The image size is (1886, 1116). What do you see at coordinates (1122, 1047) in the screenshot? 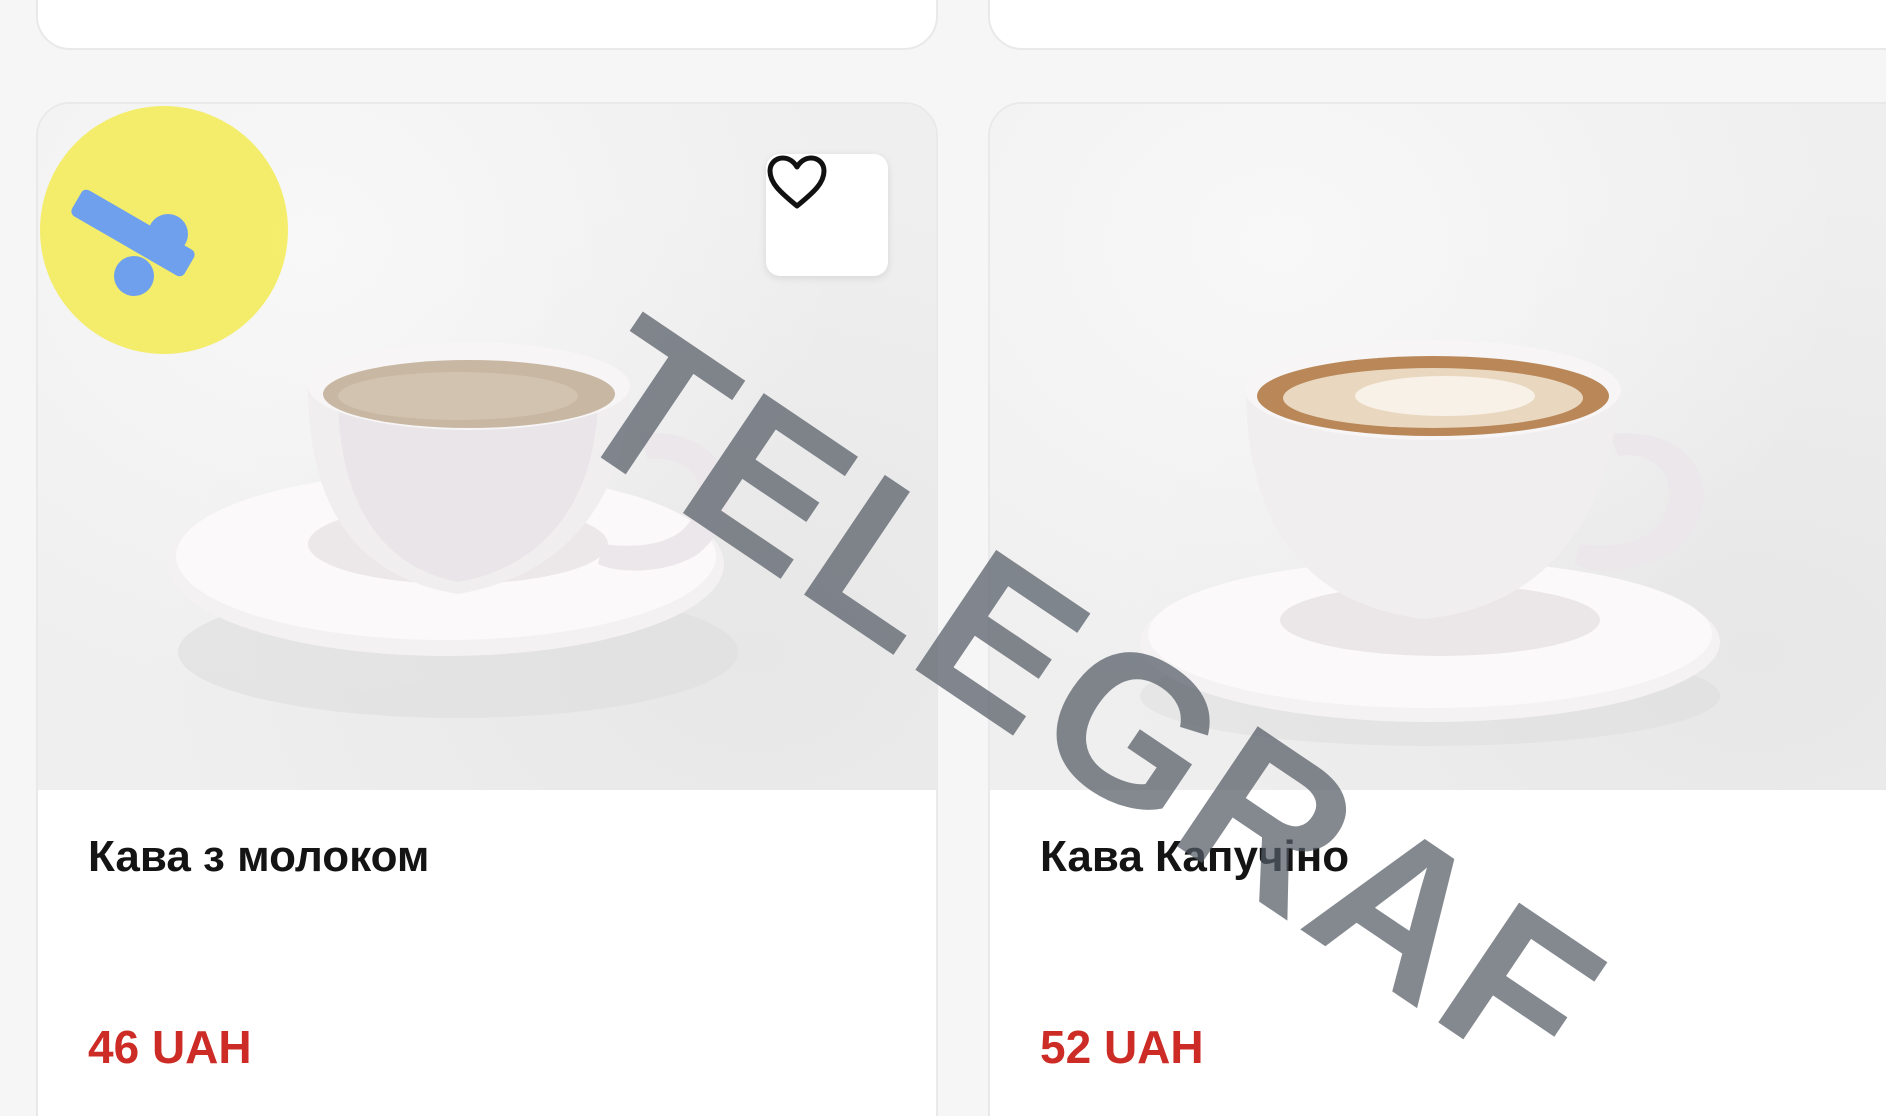
I see `product-price: 52 UAH` at bounding box center [1122, 1047].